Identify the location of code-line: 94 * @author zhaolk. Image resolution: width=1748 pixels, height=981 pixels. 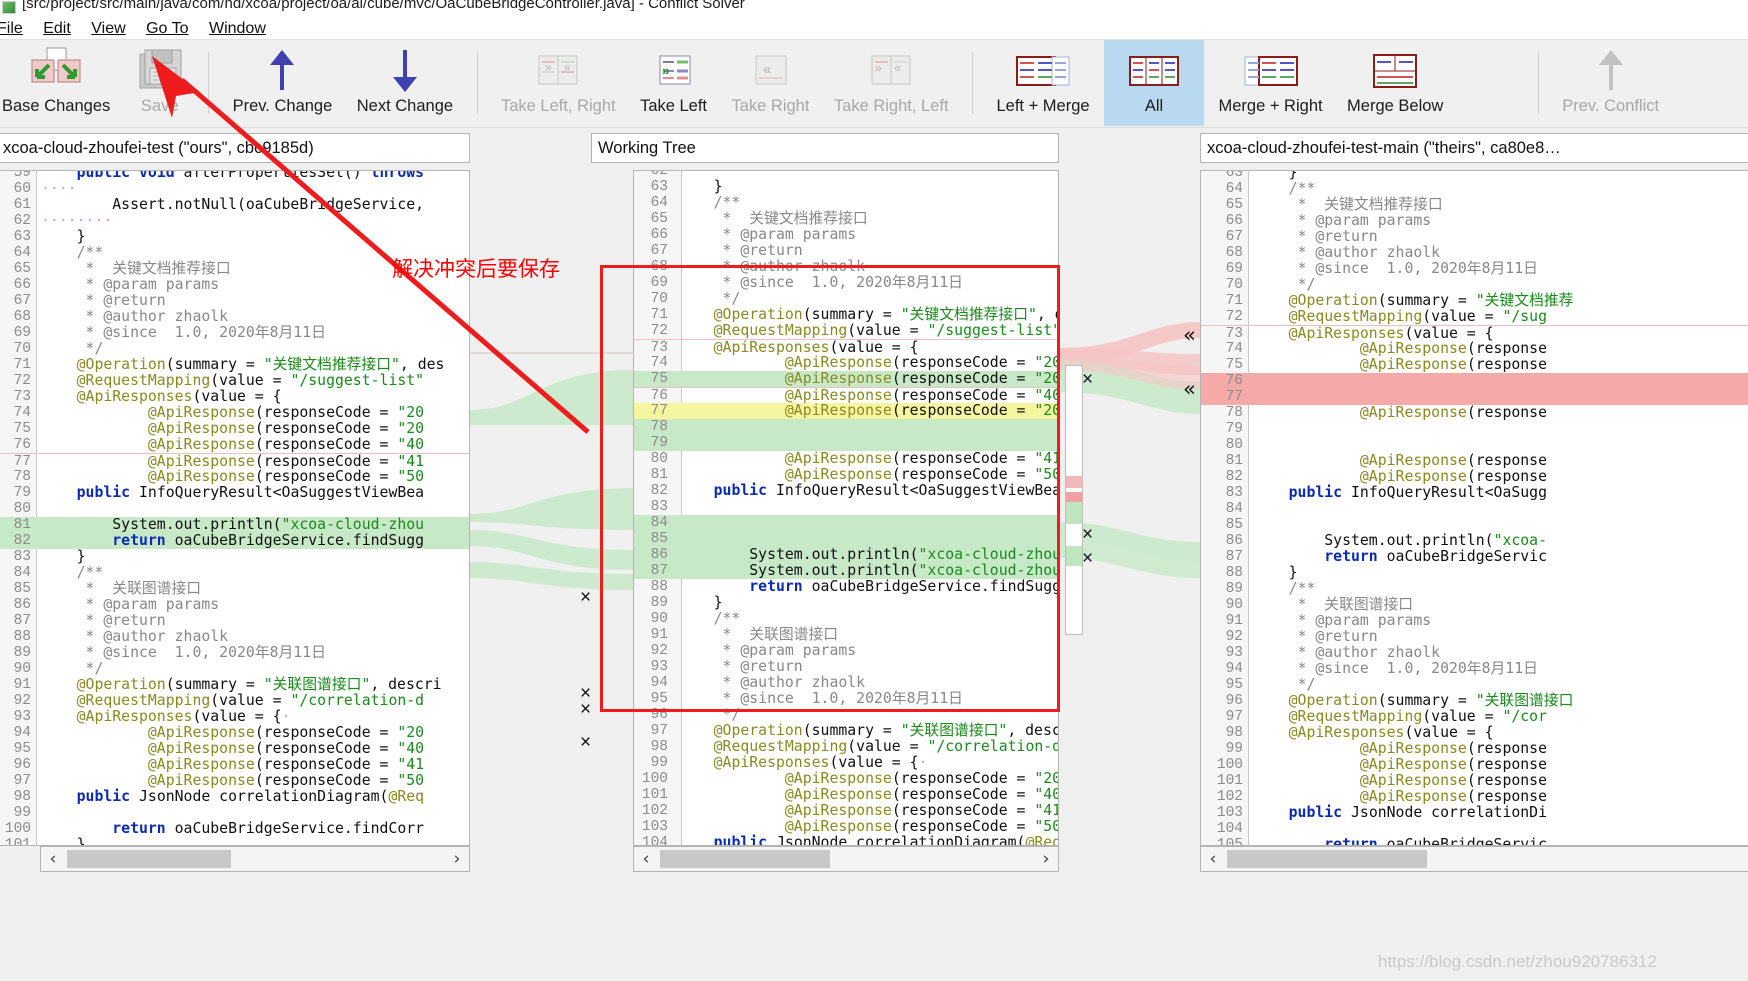
(846, 683).